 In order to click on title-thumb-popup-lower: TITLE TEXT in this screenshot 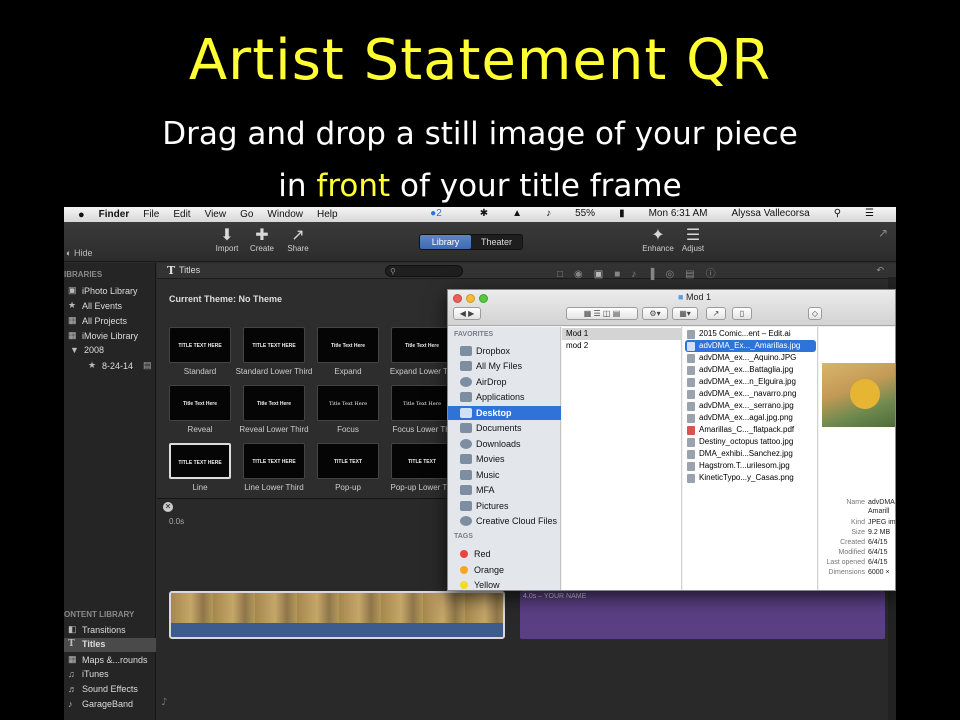, I will do `click(422, 461)`.